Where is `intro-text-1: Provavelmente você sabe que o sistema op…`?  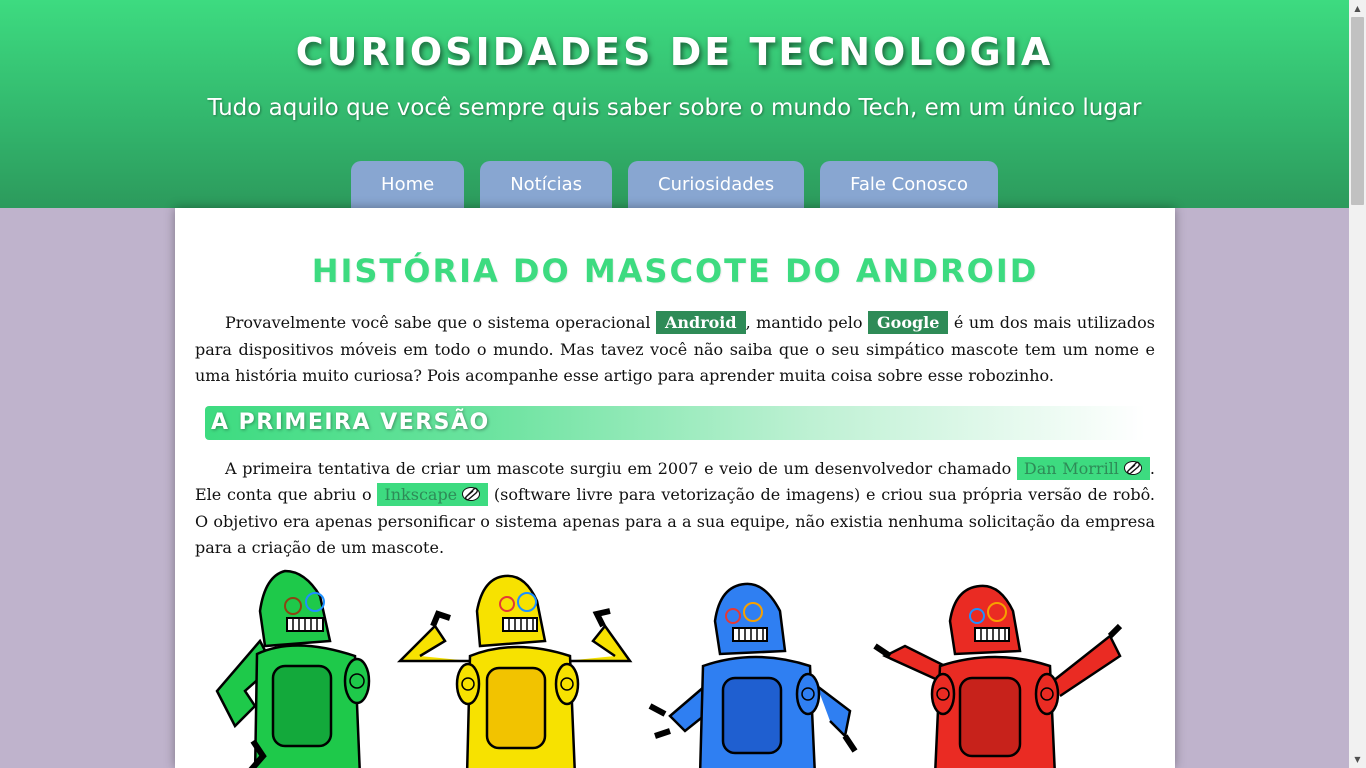
intro-text-1: Provavelmente você sabe que o sistema op… is located at coordinates (440, 322).